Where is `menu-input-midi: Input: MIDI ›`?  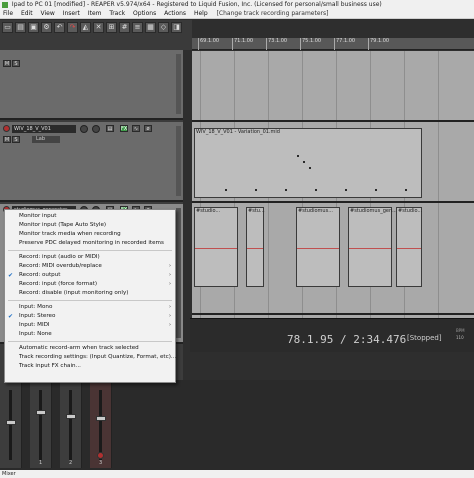 menu-input-midi: Input: MIDI › is located at coordinates (90, 325).